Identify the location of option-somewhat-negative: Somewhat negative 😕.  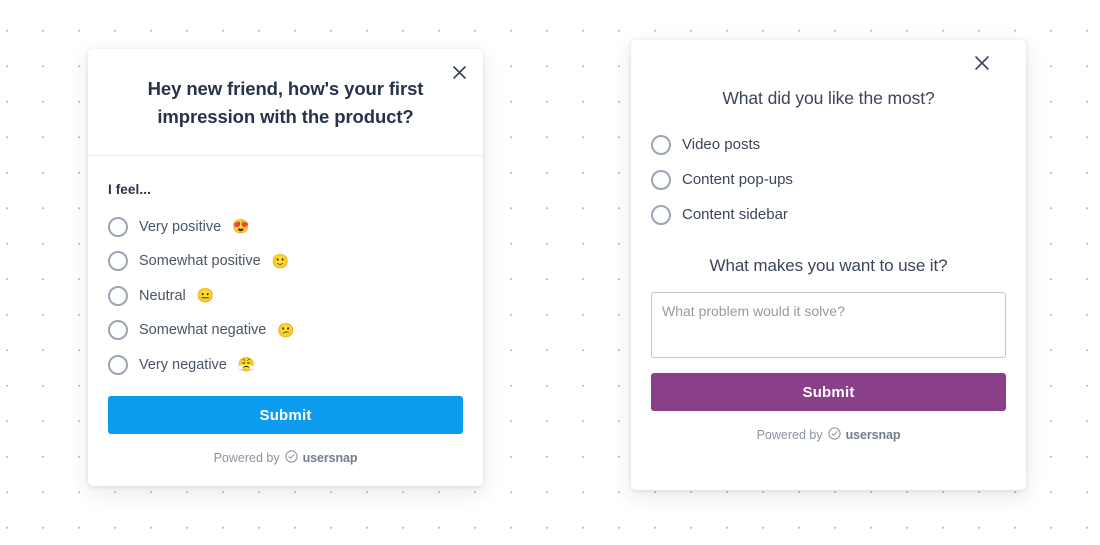
(285, 330).